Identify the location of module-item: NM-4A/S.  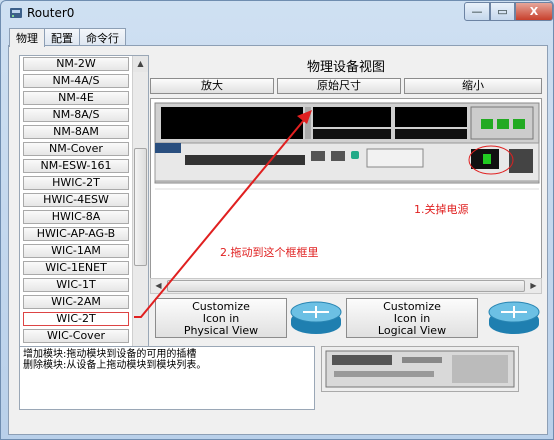
(76, 81).